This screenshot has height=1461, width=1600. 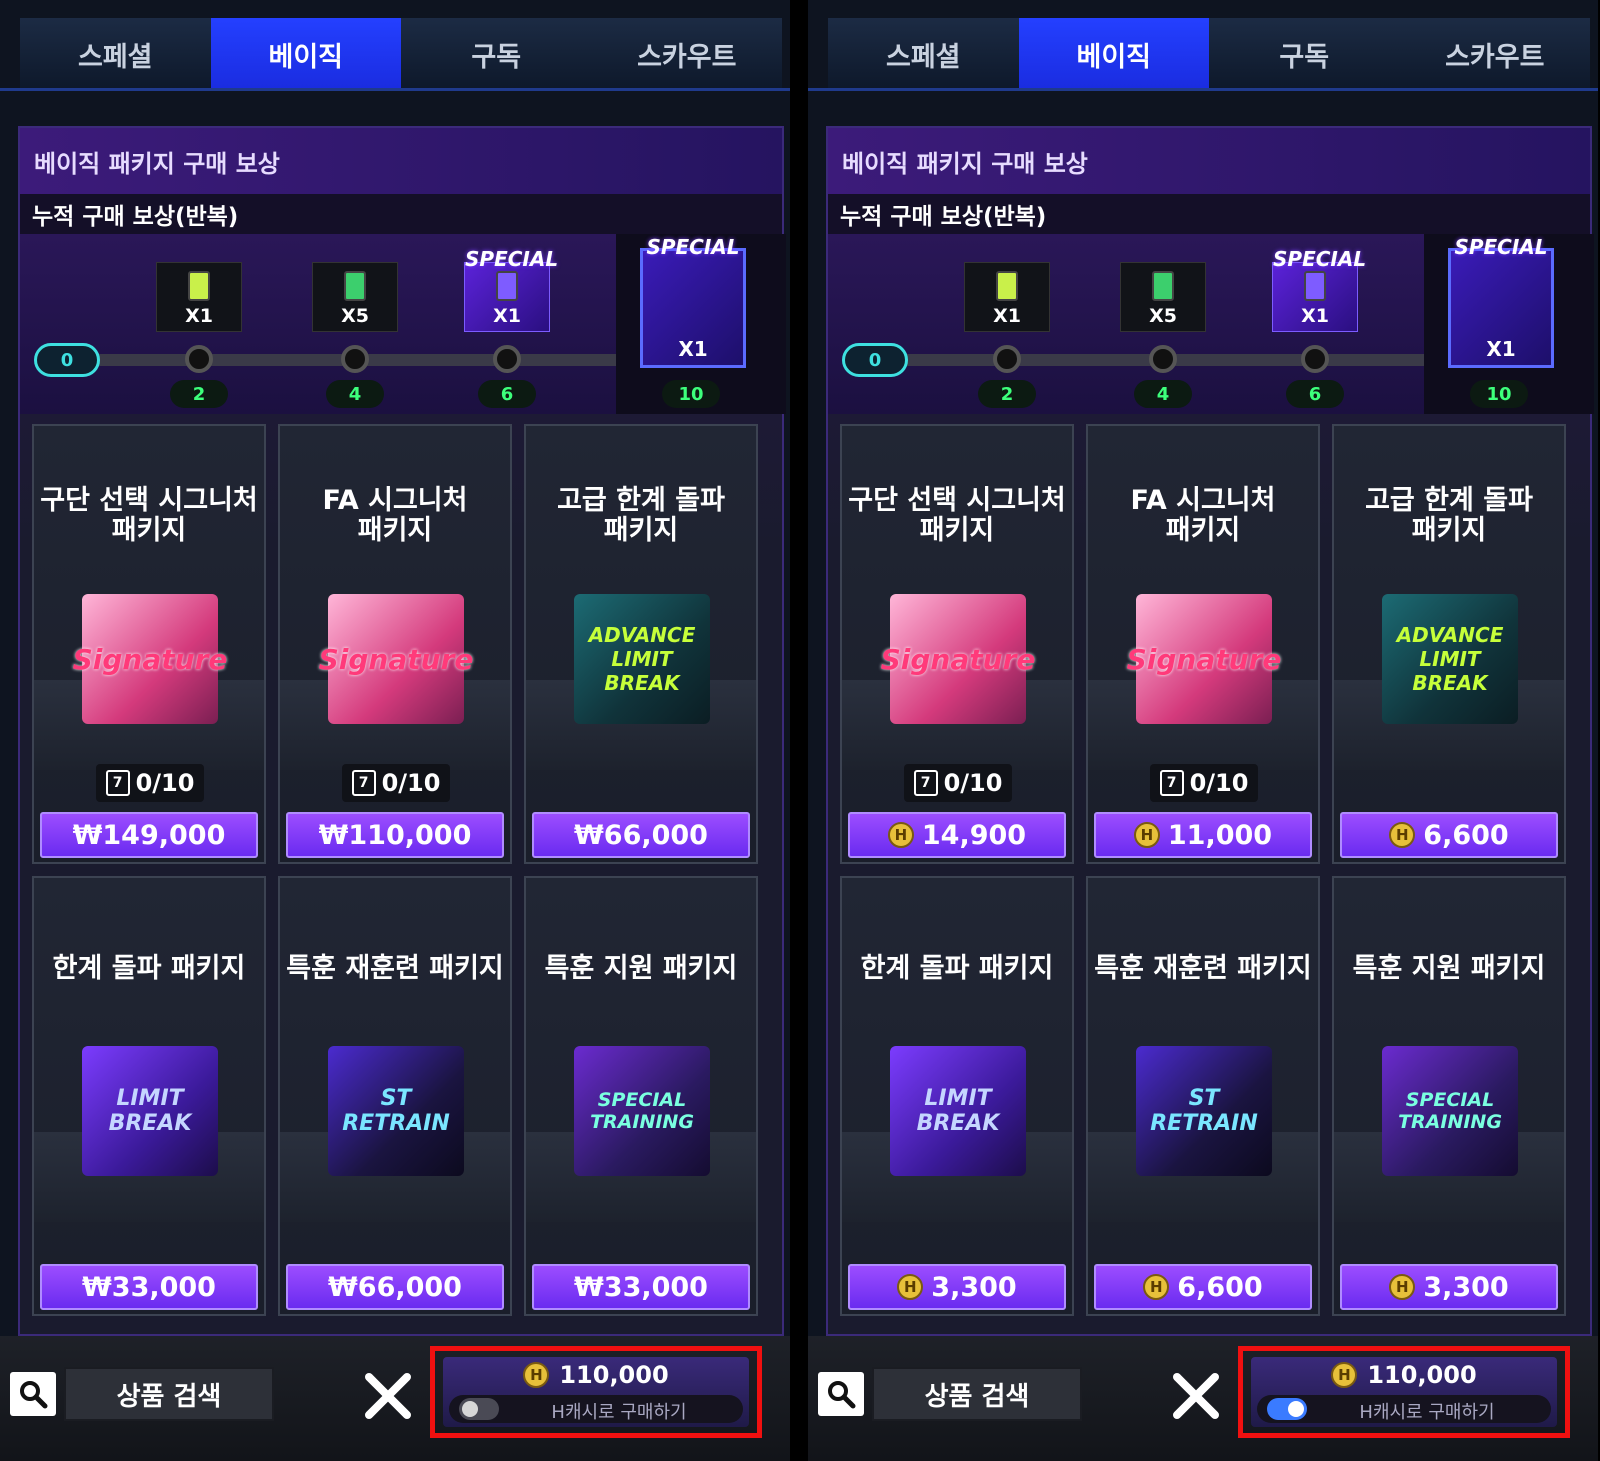 I want to click on panel-title: 베이직 패키지 구매 보상, so click(x=401, y=161).